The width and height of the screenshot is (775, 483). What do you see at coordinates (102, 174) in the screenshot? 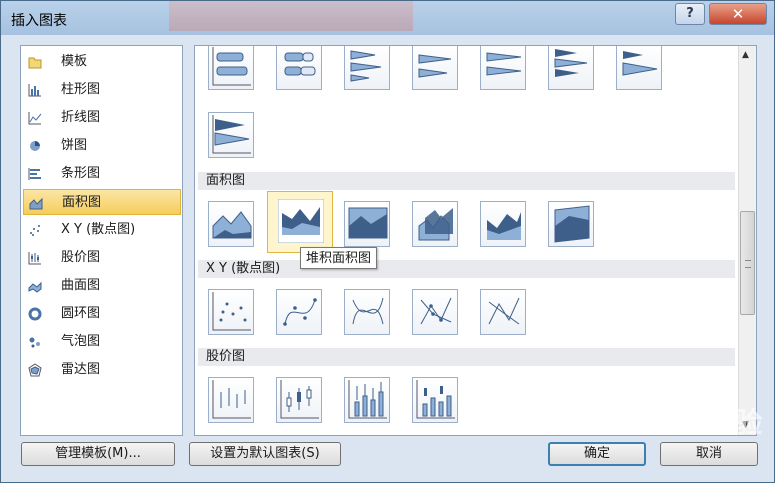
I see `category-item-bar: 条形图` at bounding box center [102, 174].